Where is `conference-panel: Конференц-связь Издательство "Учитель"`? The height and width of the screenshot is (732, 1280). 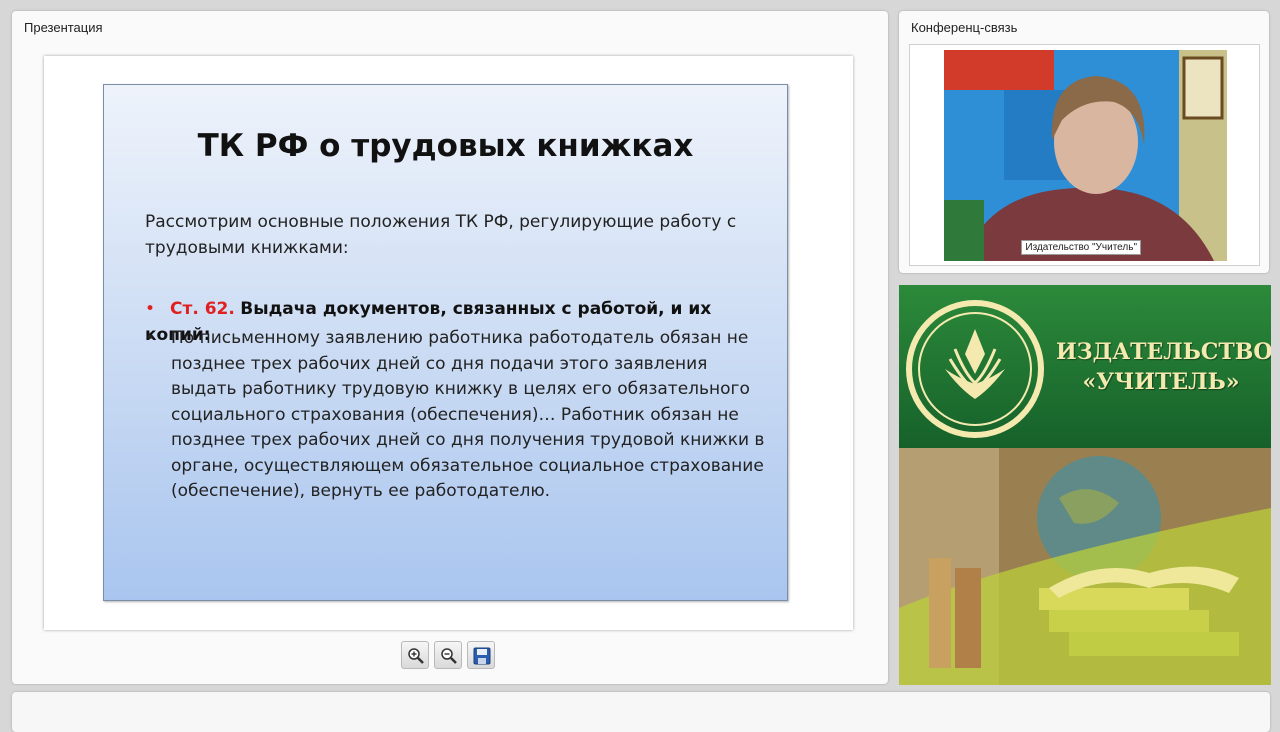
conference-panel: Конференц-связь Издательство "Учитель" is located at coordinates (1084, 142).